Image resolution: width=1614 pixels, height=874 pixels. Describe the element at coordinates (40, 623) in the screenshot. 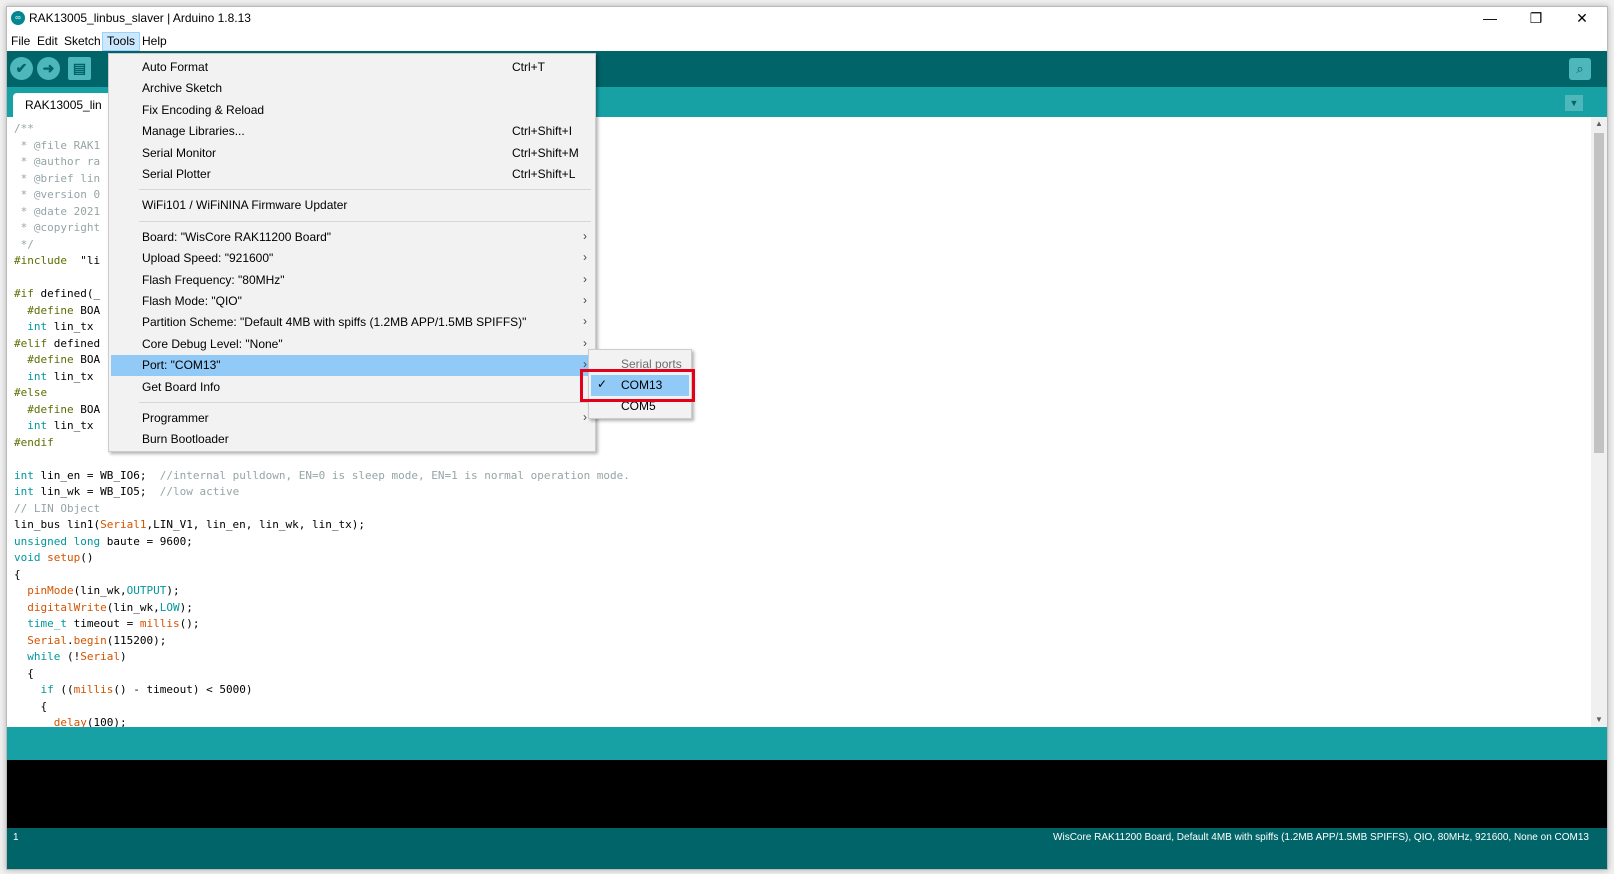

I see `code-token: time_t` at that location.